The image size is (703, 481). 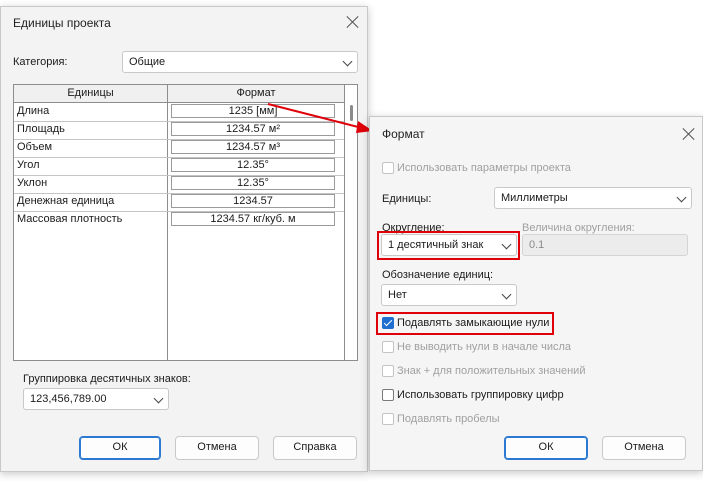 I want to click on suppress-leading-zeros-label: Не выводить нули в начале числа, so click(x=484, y=347).